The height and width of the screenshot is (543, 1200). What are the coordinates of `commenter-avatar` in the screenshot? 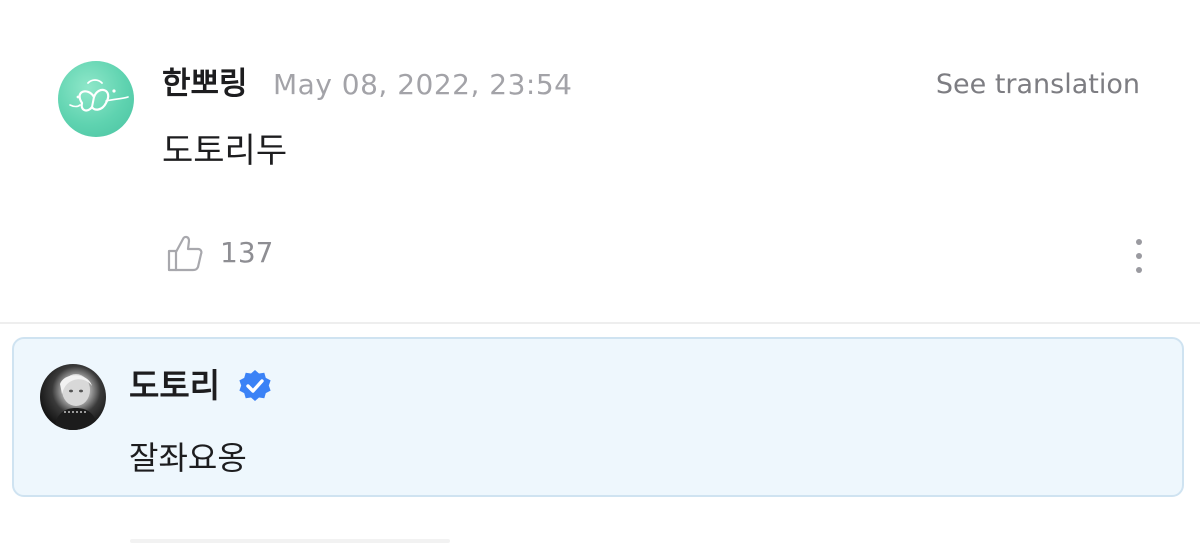 It's located at (96, 99).